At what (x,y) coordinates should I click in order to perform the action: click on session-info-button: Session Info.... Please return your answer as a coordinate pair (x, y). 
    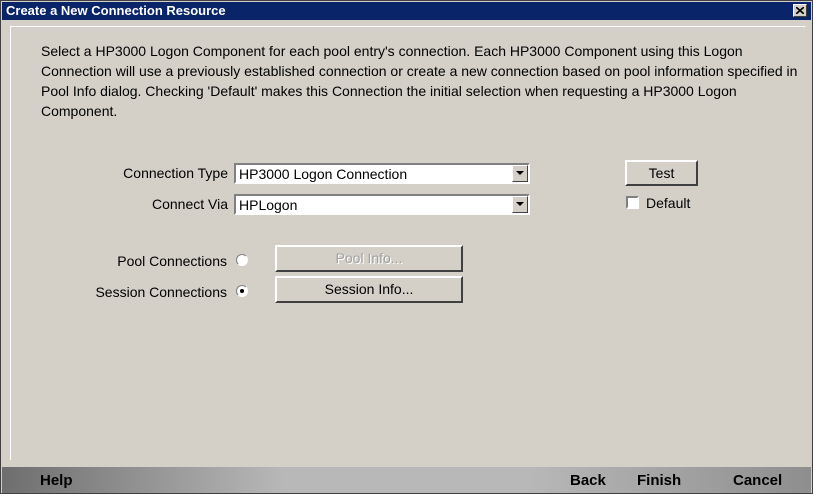
    Looking at the image, I should click on (369, 289).